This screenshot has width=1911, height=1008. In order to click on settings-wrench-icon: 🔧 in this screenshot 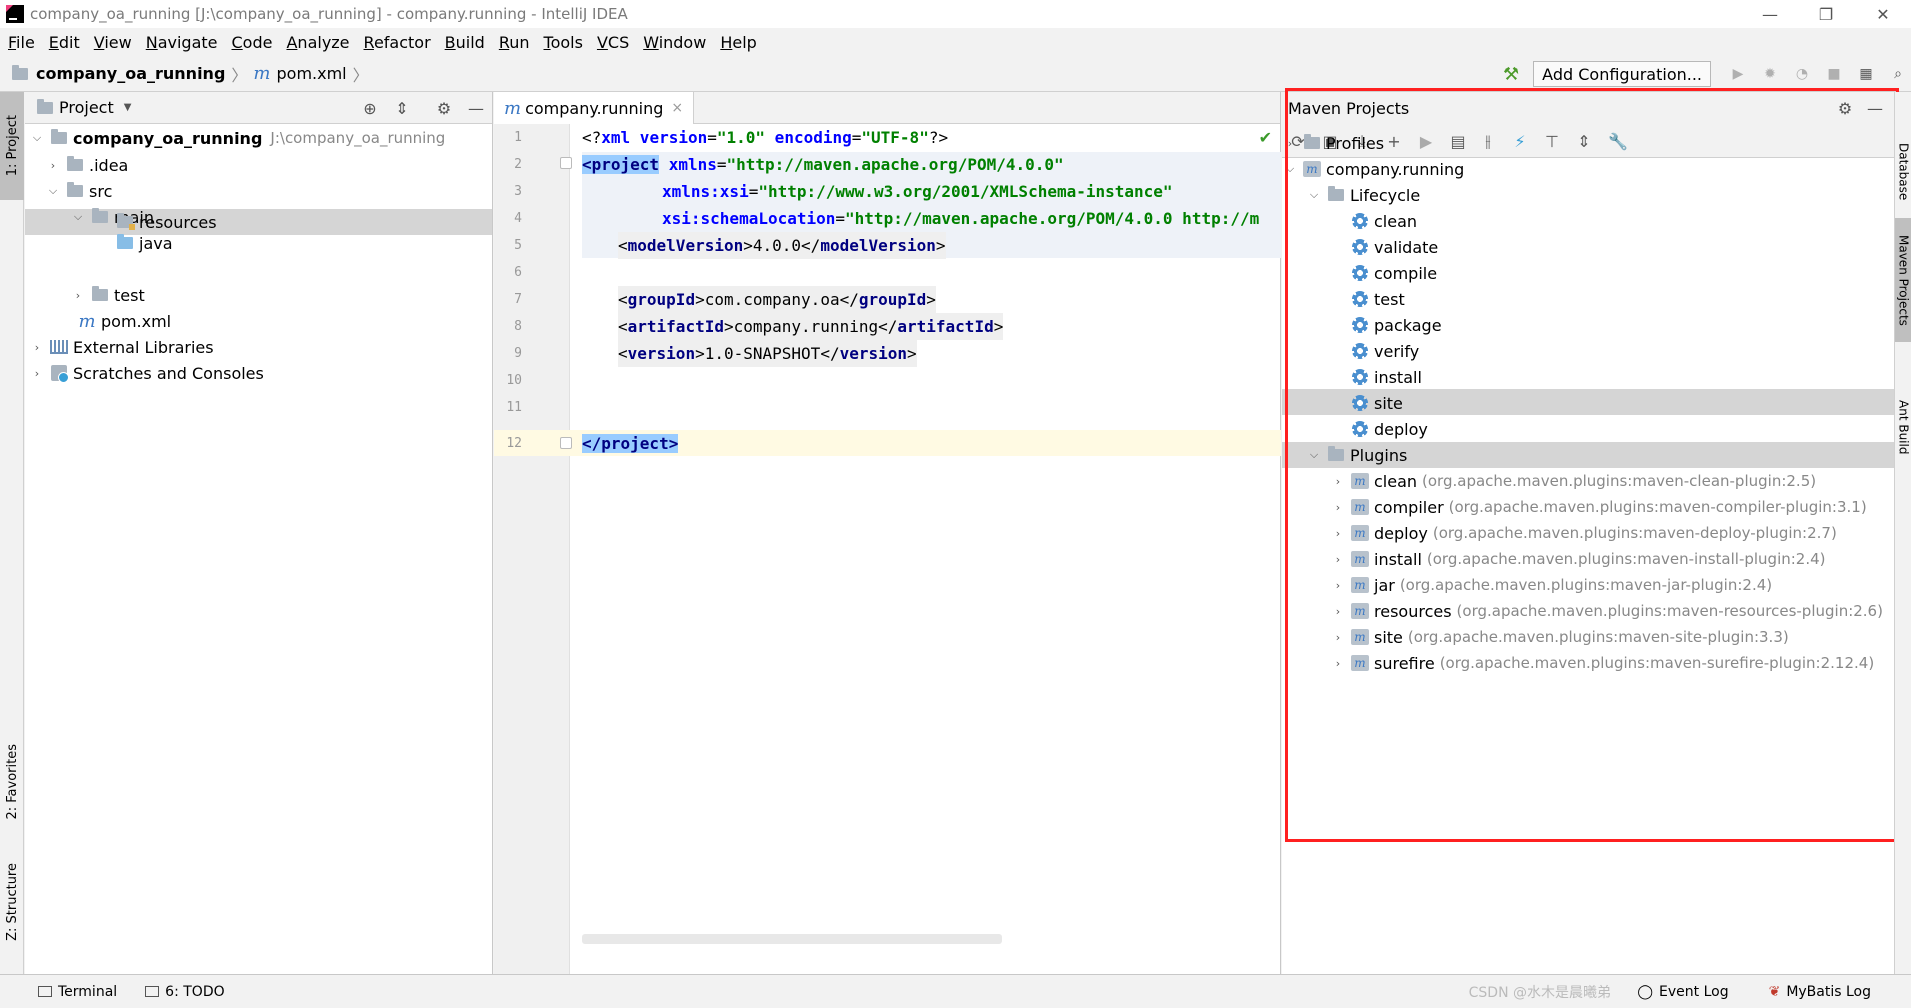, I will do `click(1618, 141)`.